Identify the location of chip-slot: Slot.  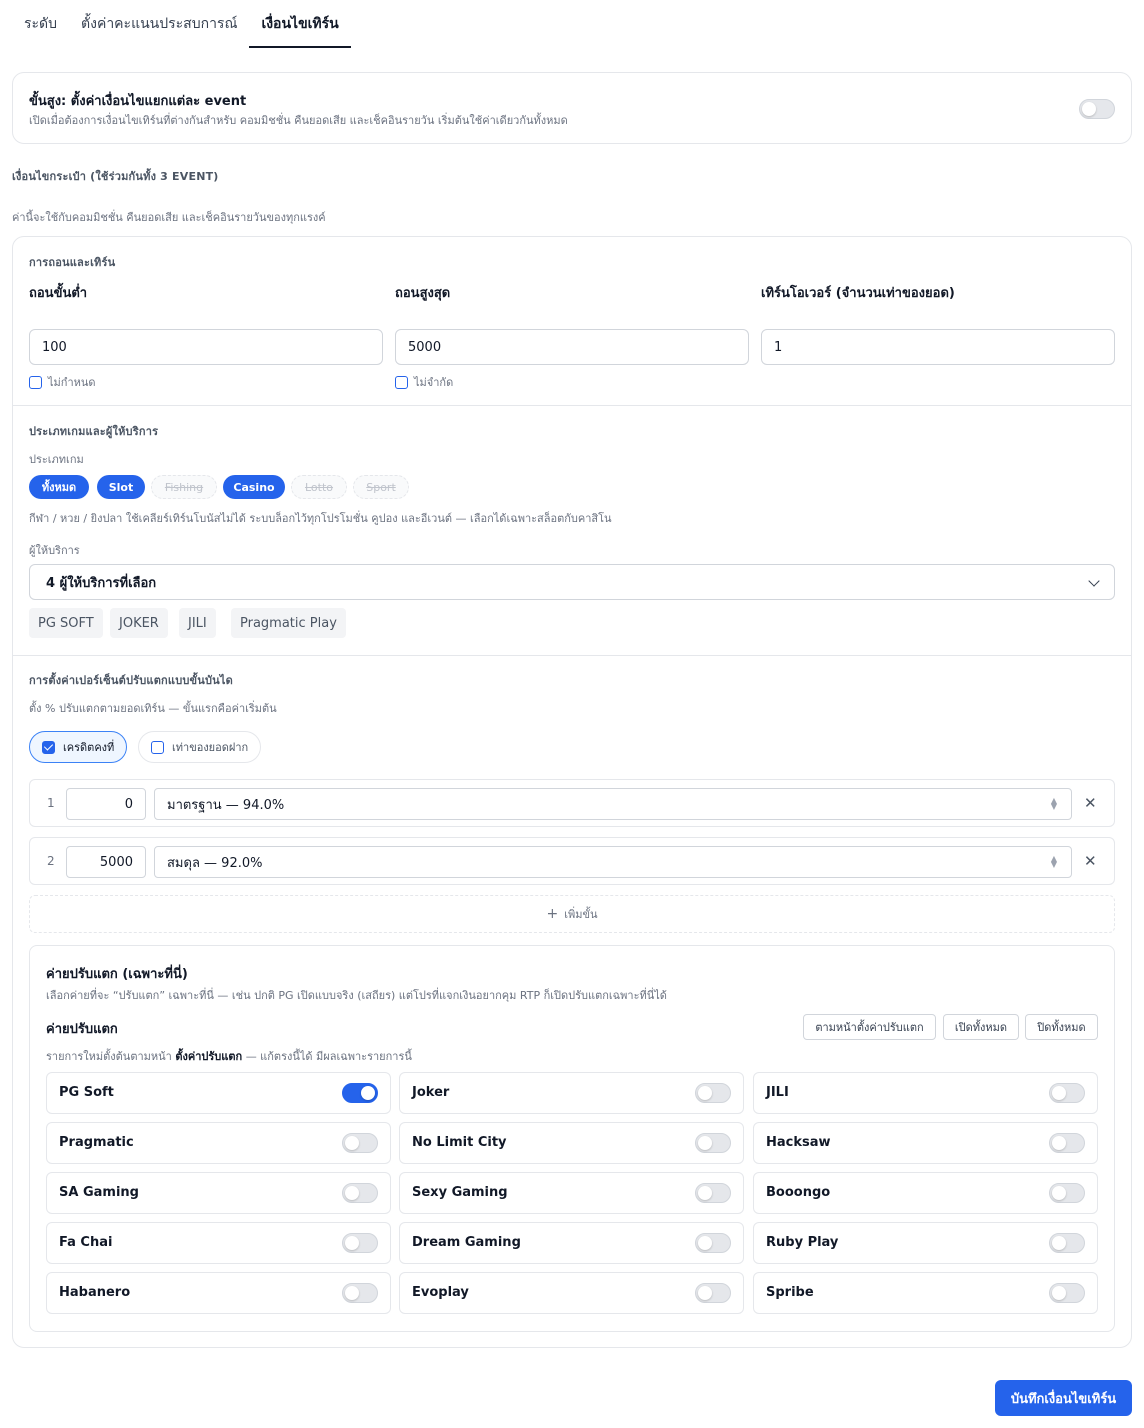
(121, 487).